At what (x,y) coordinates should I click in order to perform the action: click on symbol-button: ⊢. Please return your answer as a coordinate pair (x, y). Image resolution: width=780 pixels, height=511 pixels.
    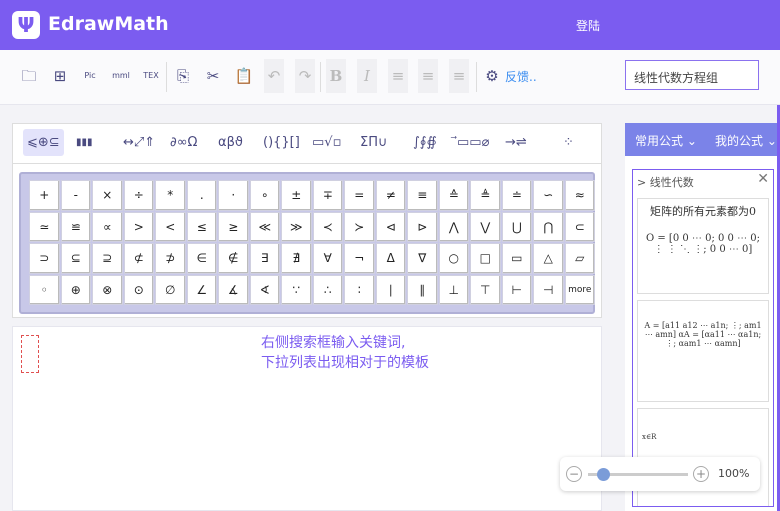
    Looking at the image, I should click on (516, 289).